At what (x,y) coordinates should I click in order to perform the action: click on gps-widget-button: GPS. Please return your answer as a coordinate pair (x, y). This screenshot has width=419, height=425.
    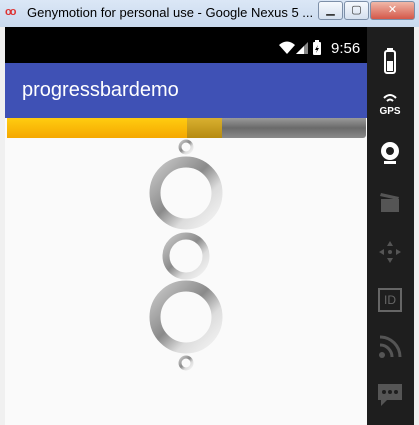
    Looking at the image, I should click on (390, 105).